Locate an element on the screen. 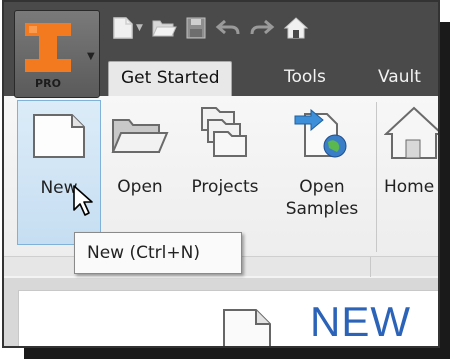  open-button: Open is located at coordinates (140, 149).